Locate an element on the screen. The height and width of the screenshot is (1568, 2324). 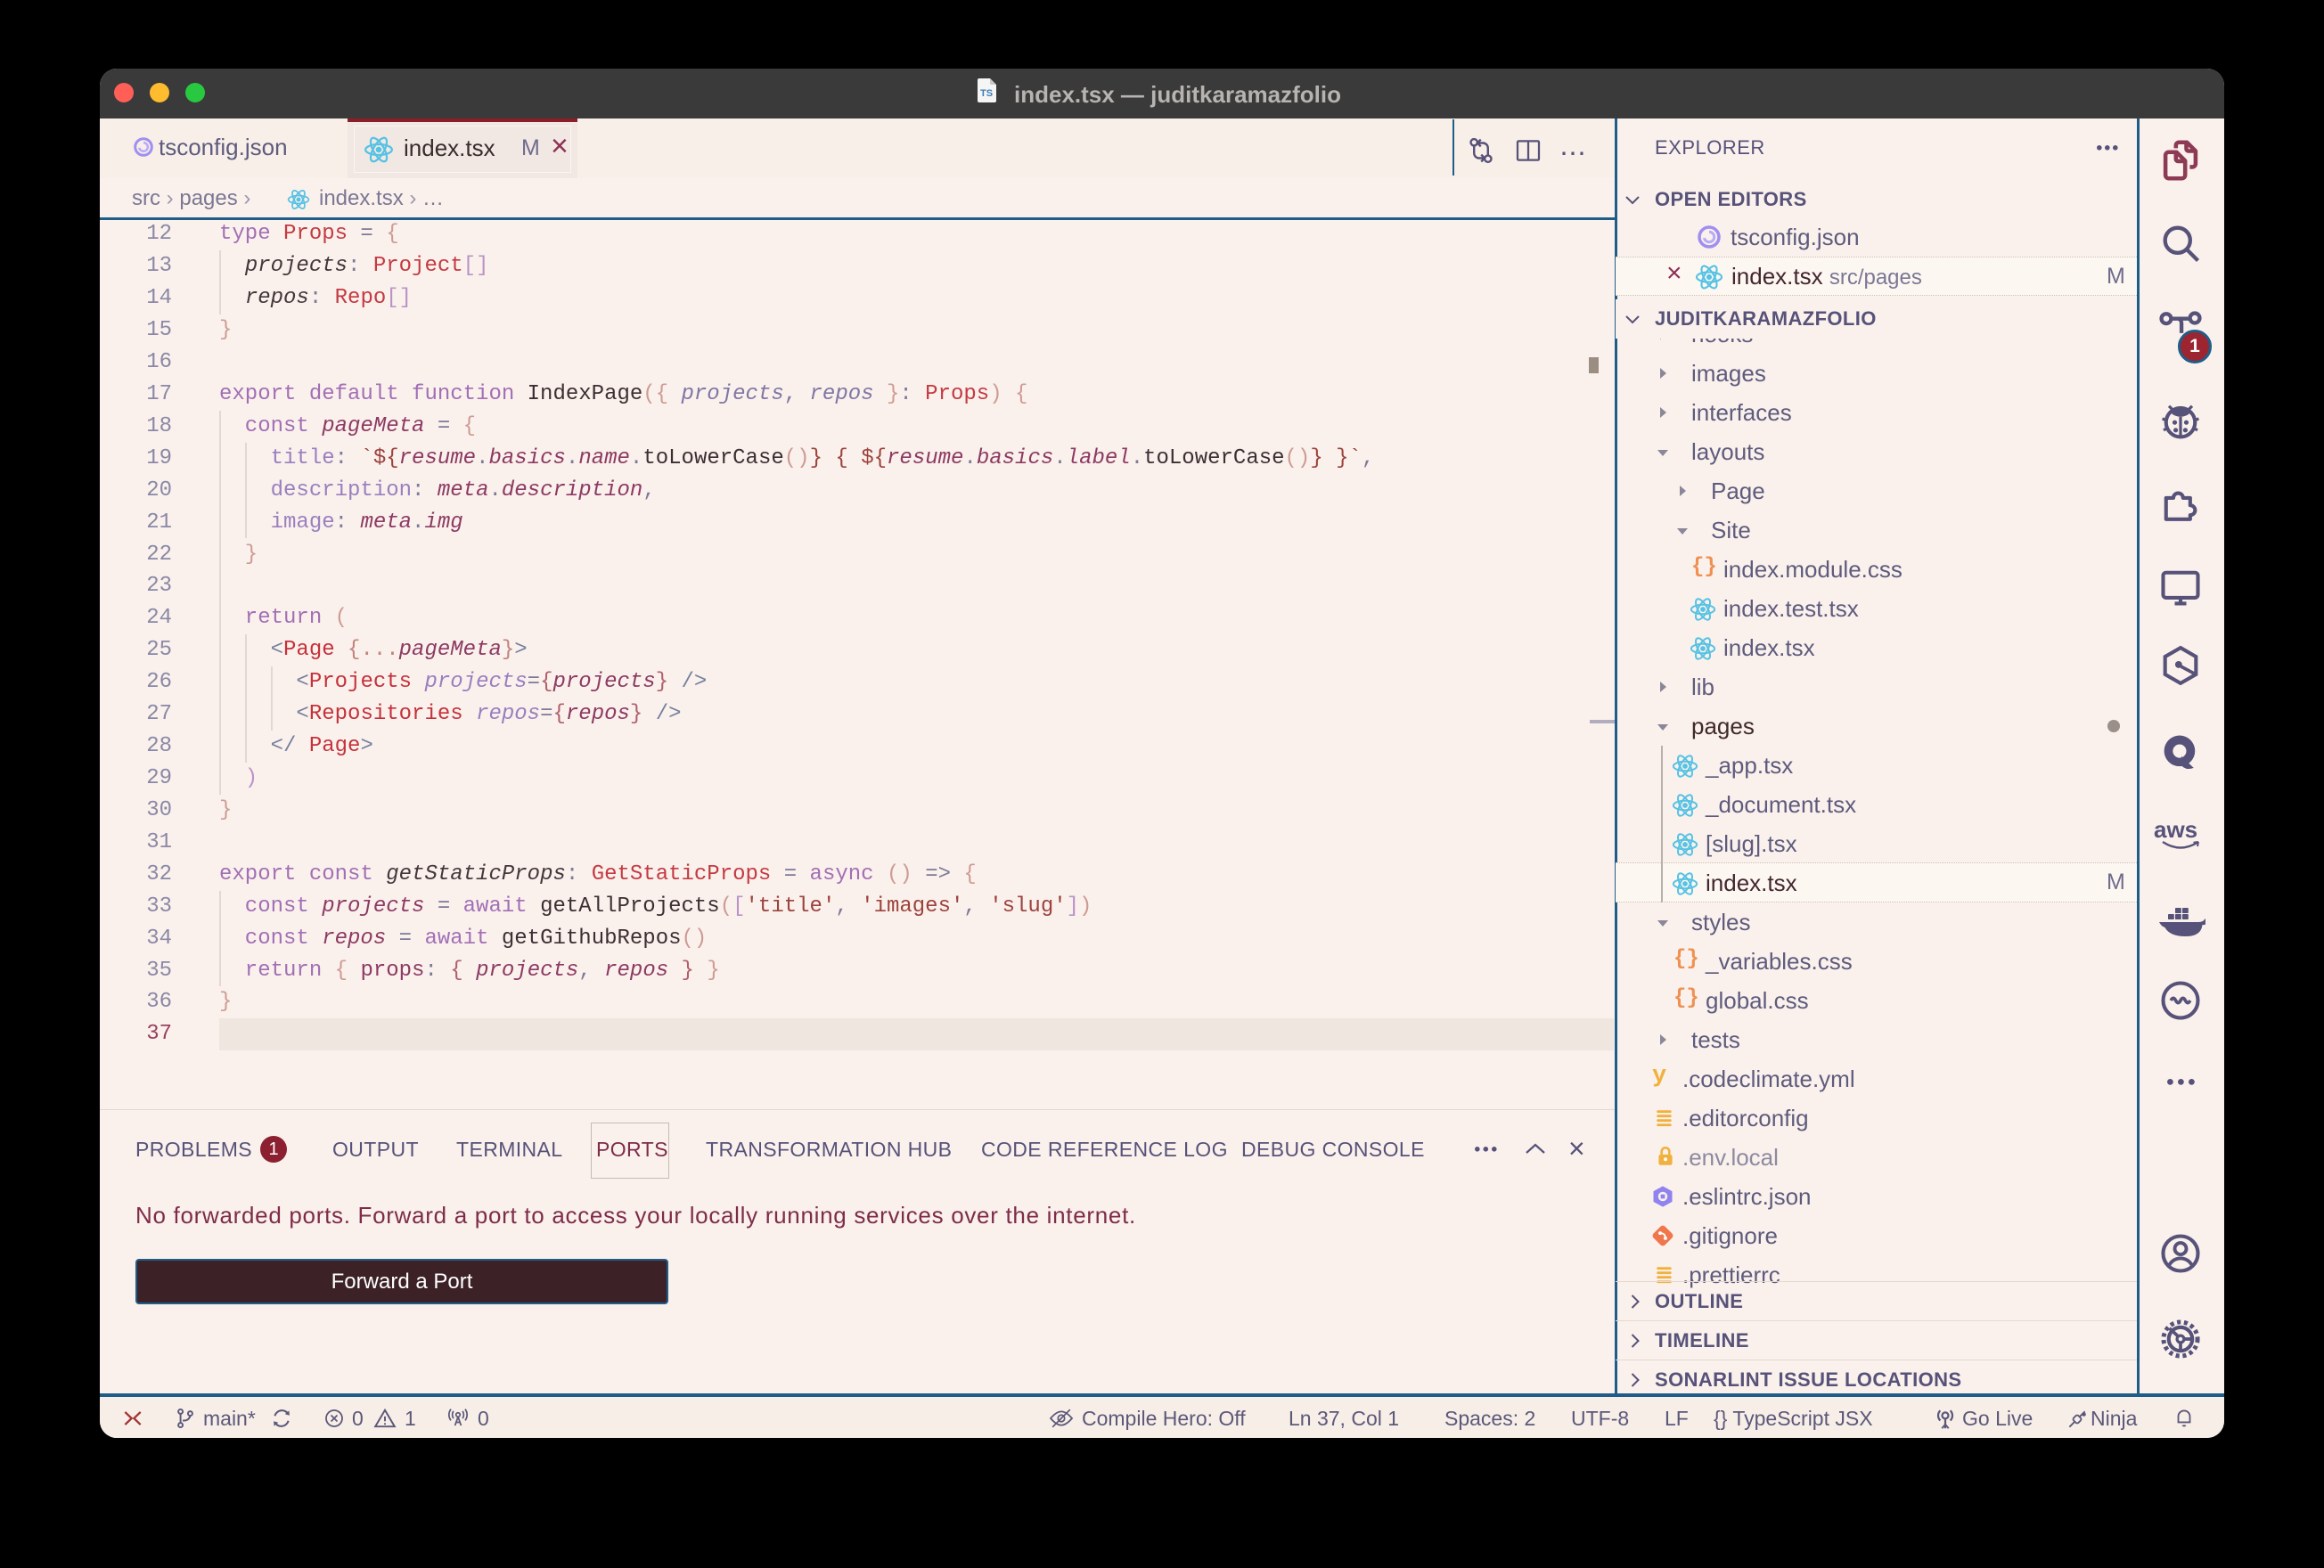
svg-text: TS is located at coordinates (986, 93).